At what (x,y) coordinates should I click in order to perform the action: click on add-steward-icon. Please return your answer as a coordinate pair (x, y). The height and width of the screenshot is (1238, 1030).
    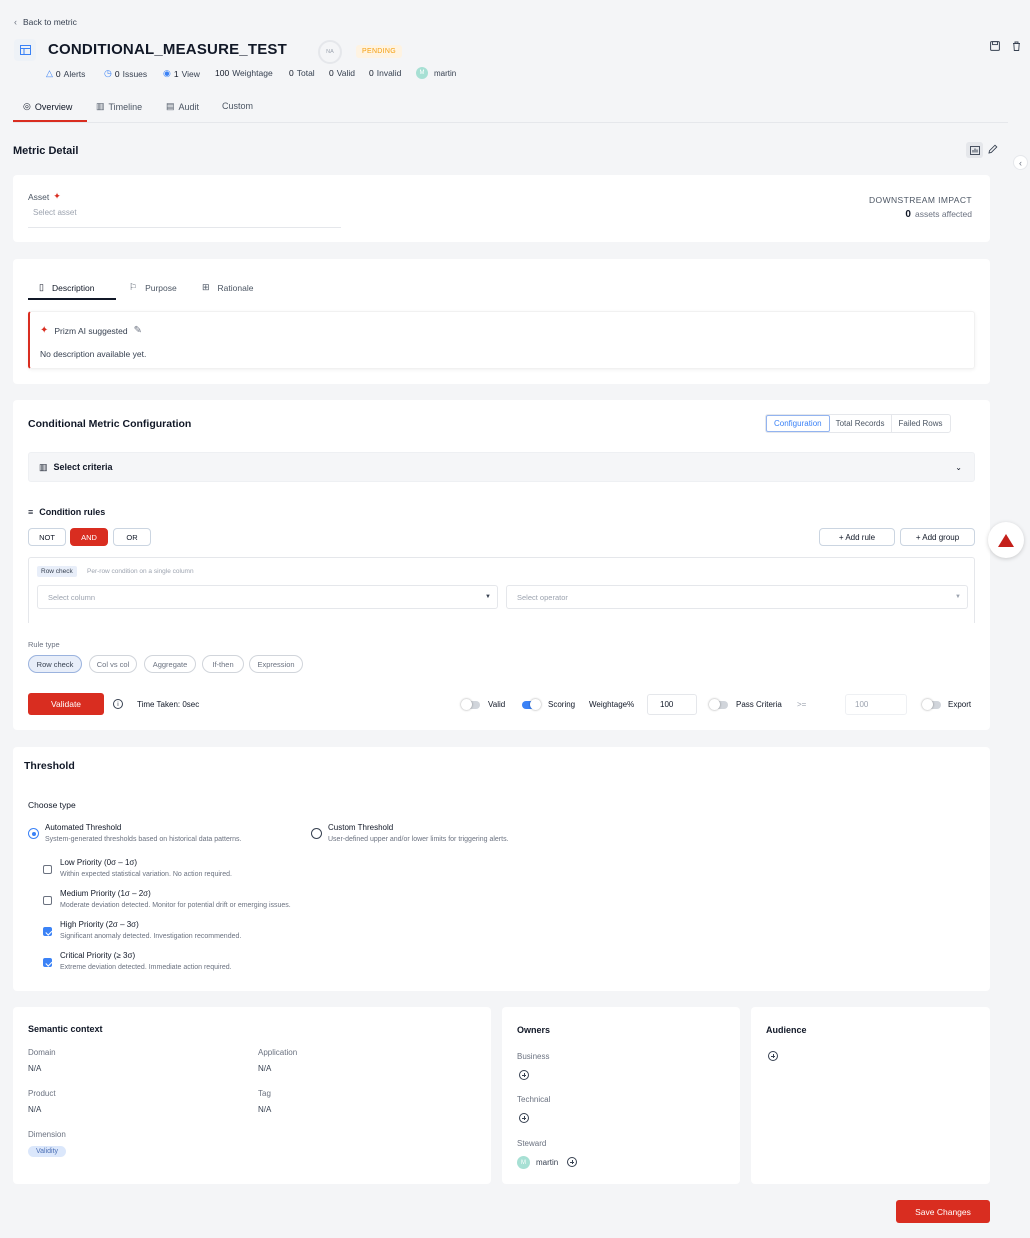
    Looking at the image, I should click on (572, 1162).